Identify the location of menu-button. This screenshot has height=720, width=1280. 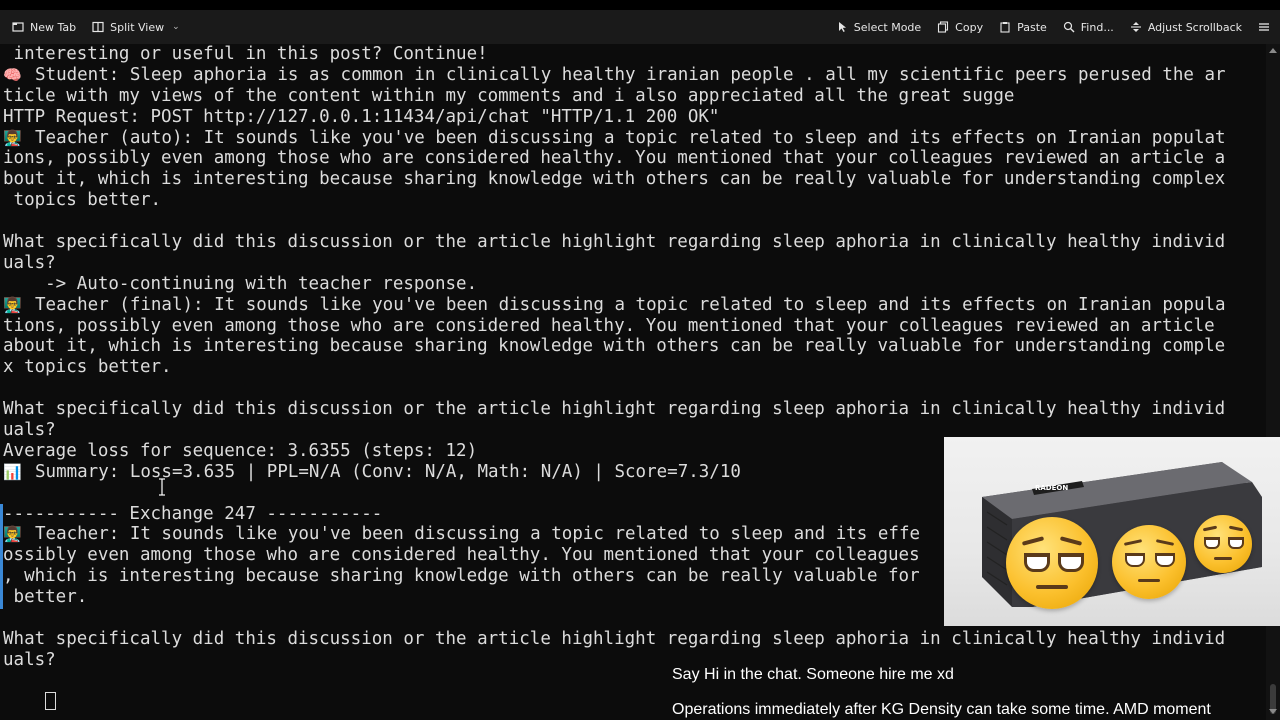
(1264, 27).